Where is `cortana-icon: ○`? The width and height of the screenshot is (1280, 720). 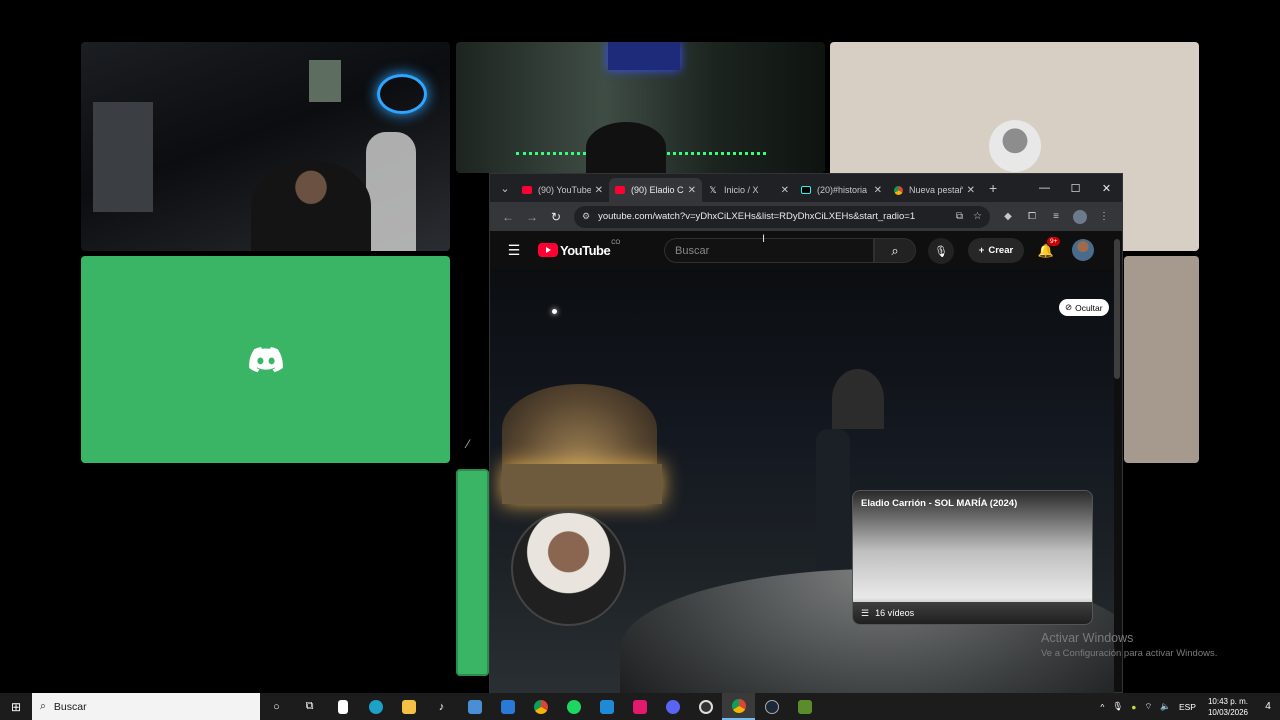 cortana-icon: ○ is located at coordinates (276, 706).